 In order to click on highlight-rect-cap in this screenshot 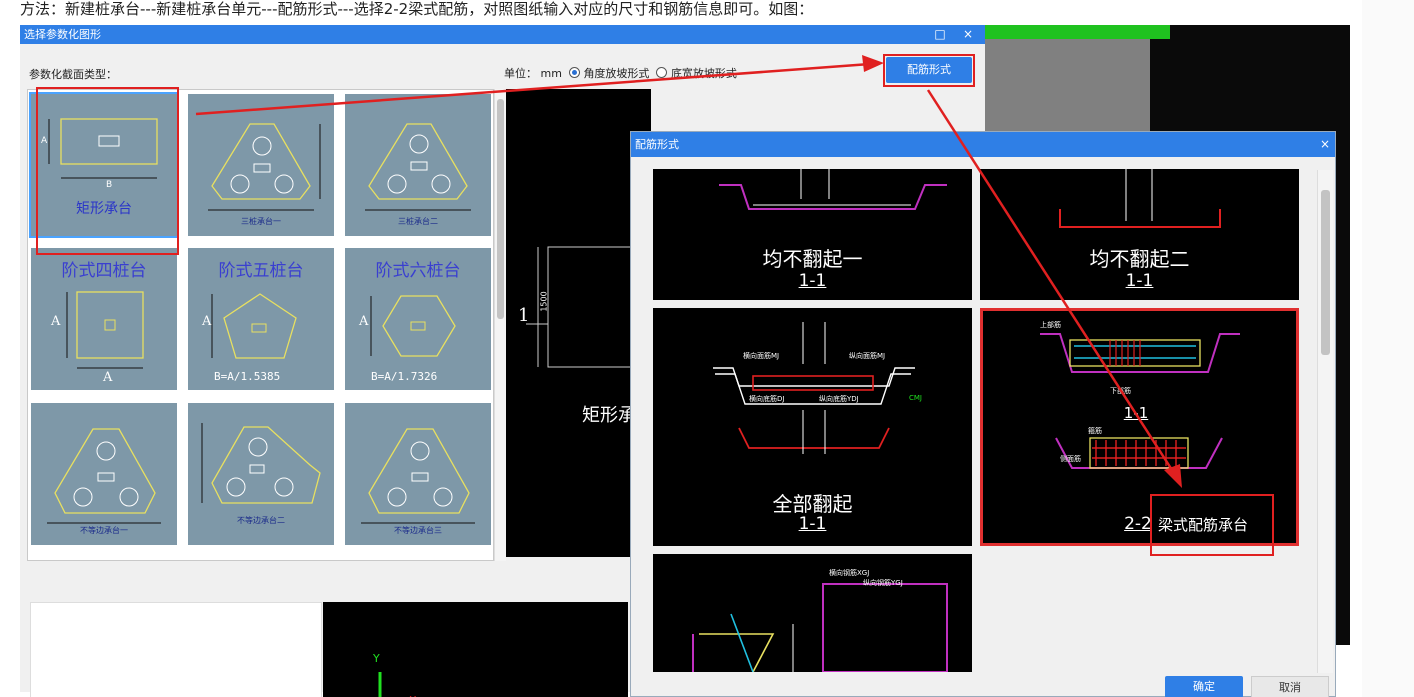, I will do `click(107, 171)`.